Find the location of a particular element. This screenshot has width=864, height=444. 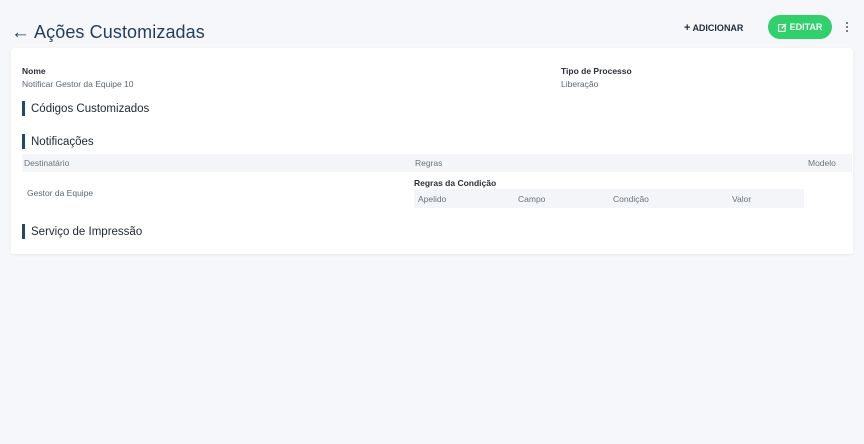

section-codigos-title: Códigos Customizados is located at coordinates (90, 108).